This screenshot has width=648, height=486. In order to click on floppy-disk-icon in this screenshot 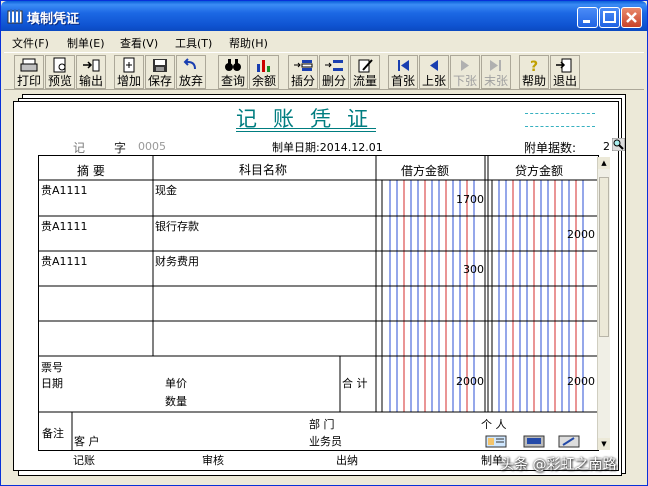, I will do `click(160, 65)`.